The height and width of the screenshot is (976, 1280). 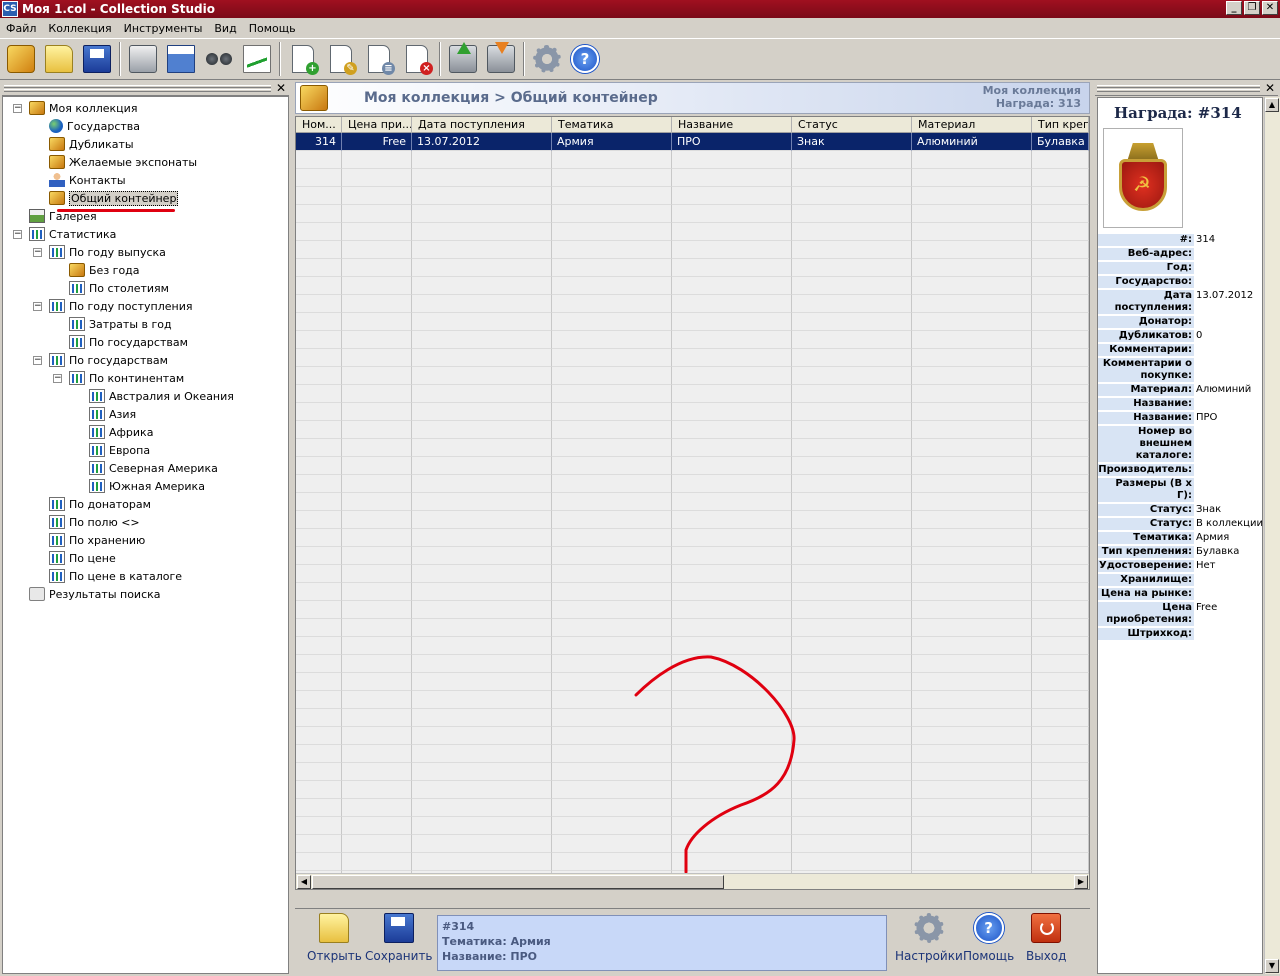 I want to click on toolbar-statistics-button, so click(x=257, y=59).